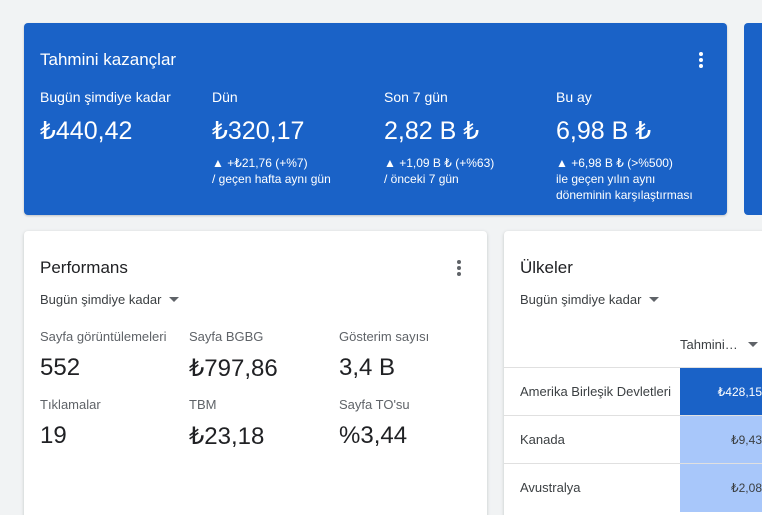  I want to click on country-earnings: ₺9,43, so click(721, 440).